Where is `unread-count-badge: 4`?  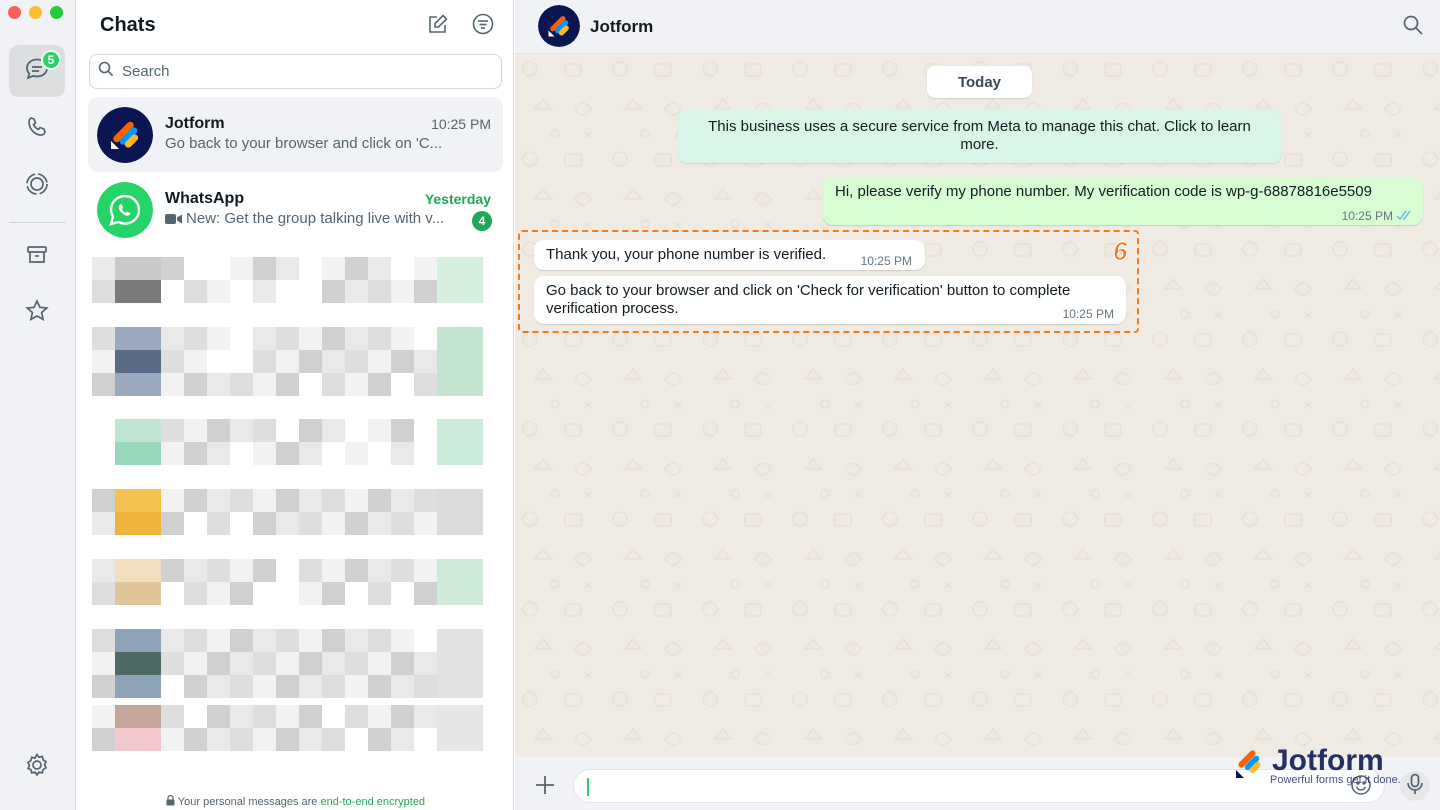
unread-count-badge: 4 is located at coordinates (482, 221).